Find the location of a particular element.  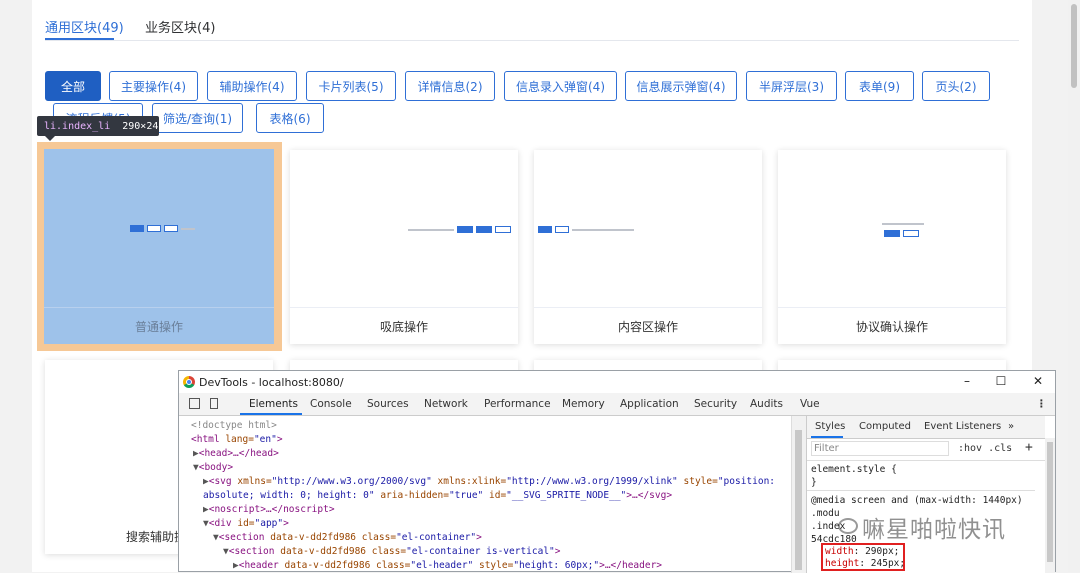

tab-business-blocks: 业务区块(4) is located at coordinates (180, 26).